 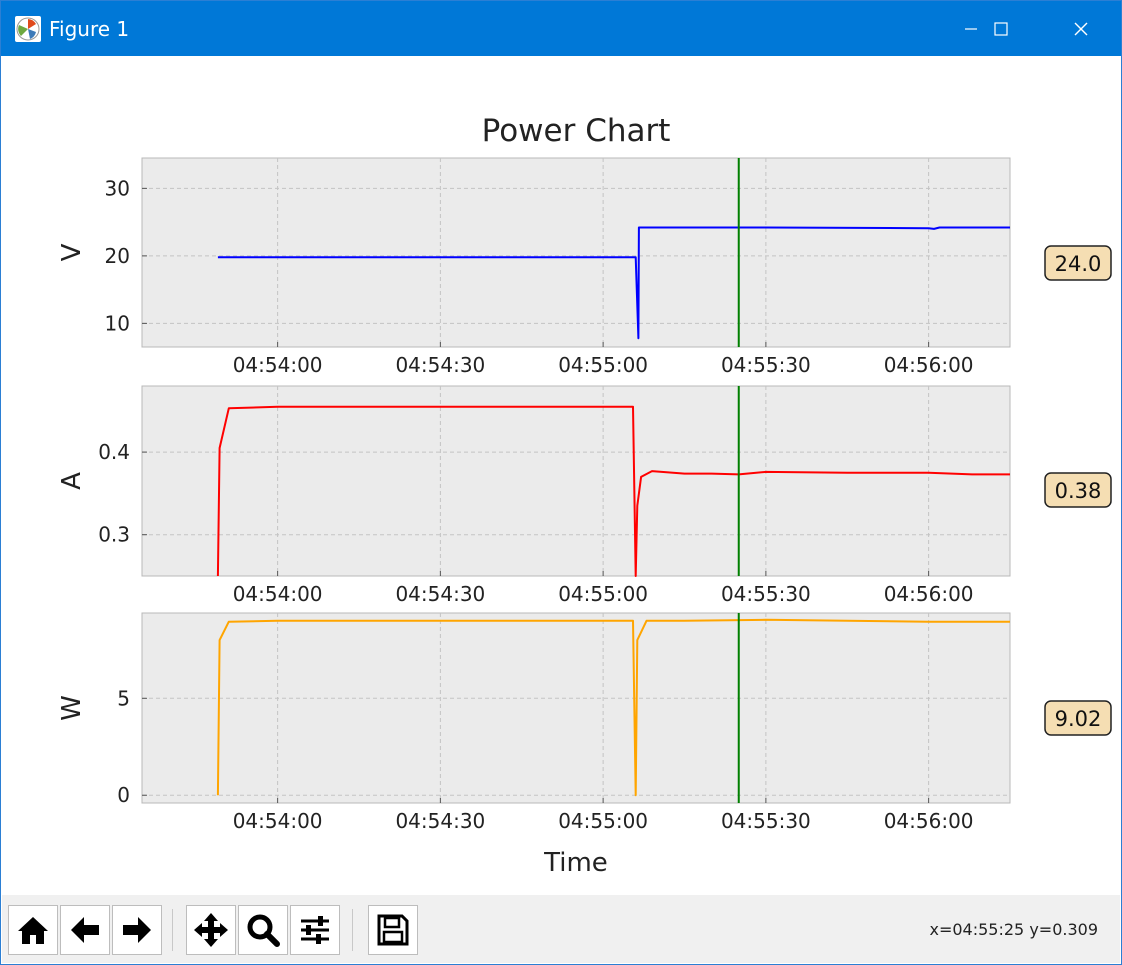 I want to click on window-title: Figure 1, so click(x=89, y=29).